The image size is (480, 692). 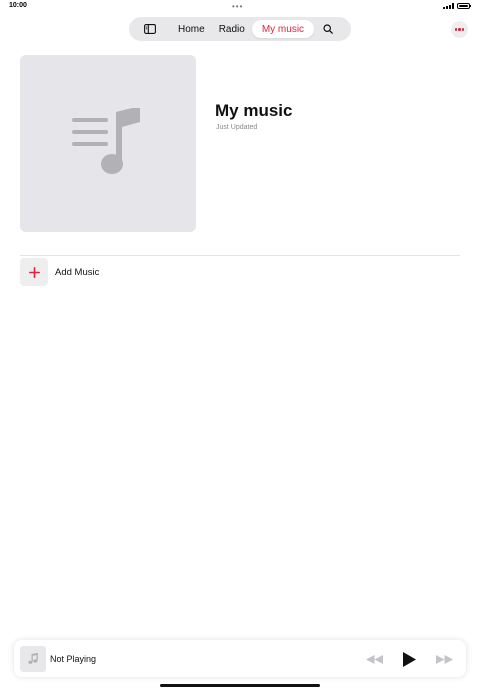 I want to click on tab-home: Home, so click(x=191, y=29).